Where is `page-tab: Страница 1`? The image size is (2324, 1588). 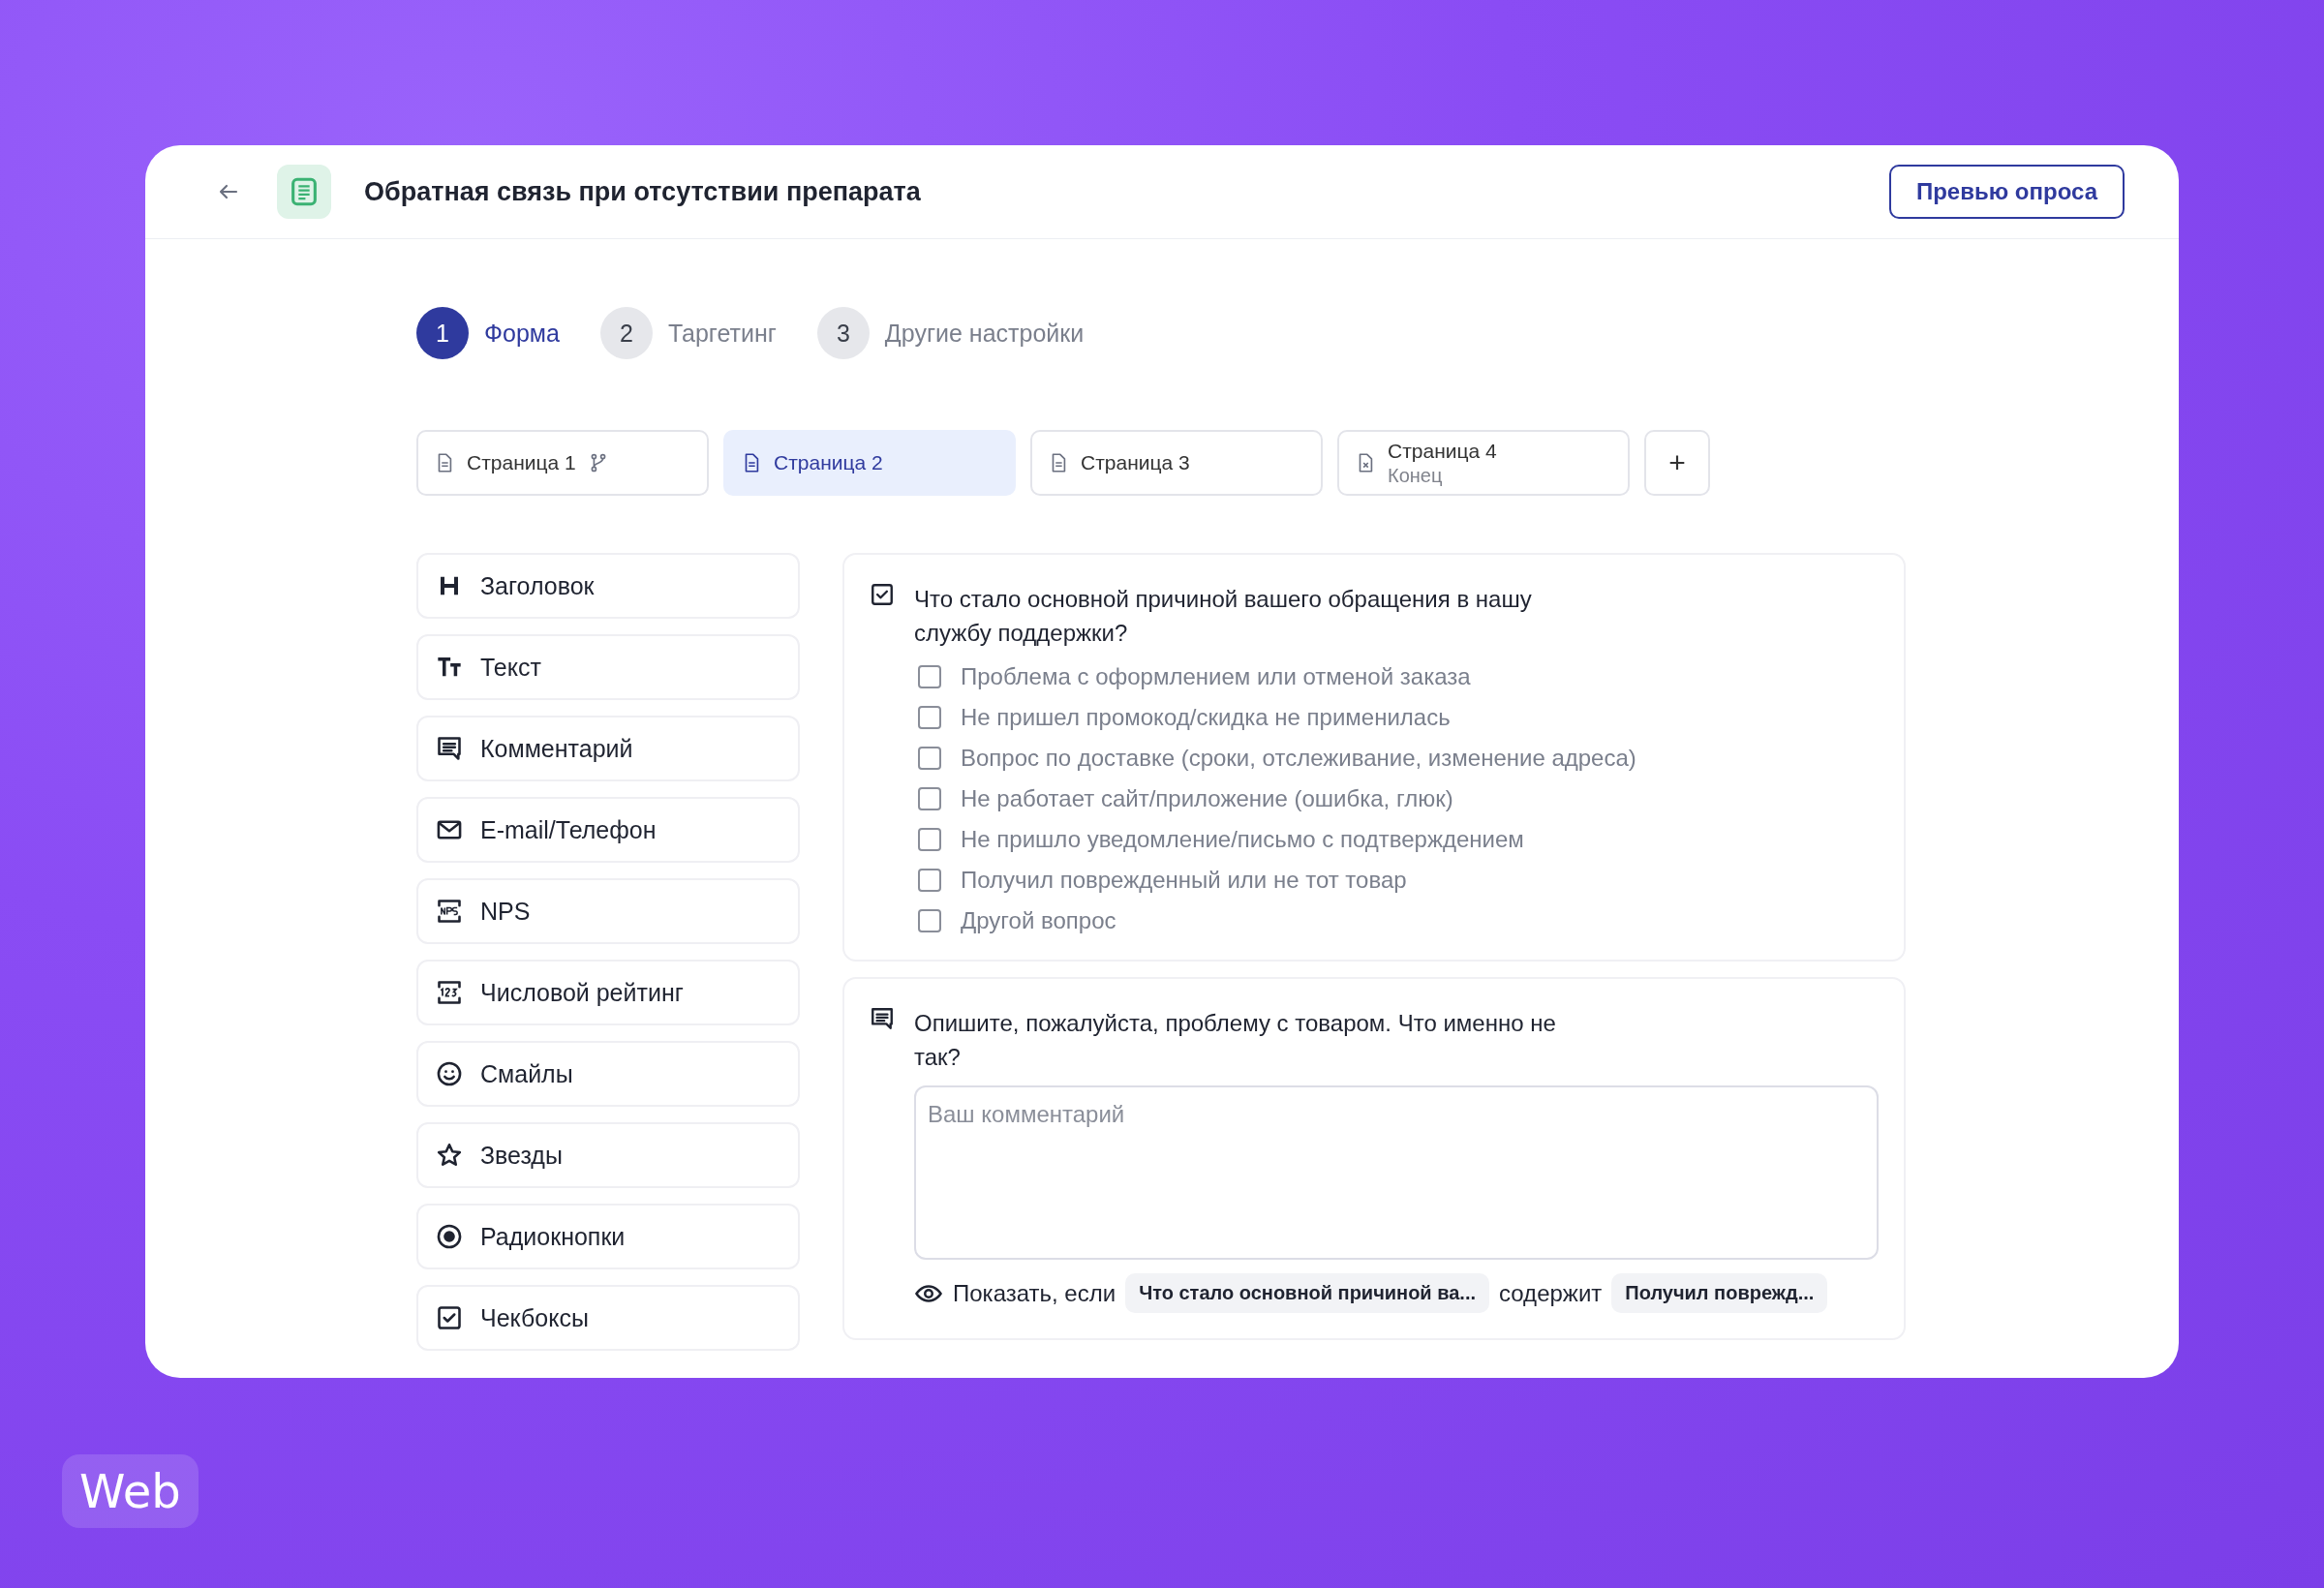 page-tab: Страница 1 is located at coordinates (563, 463).